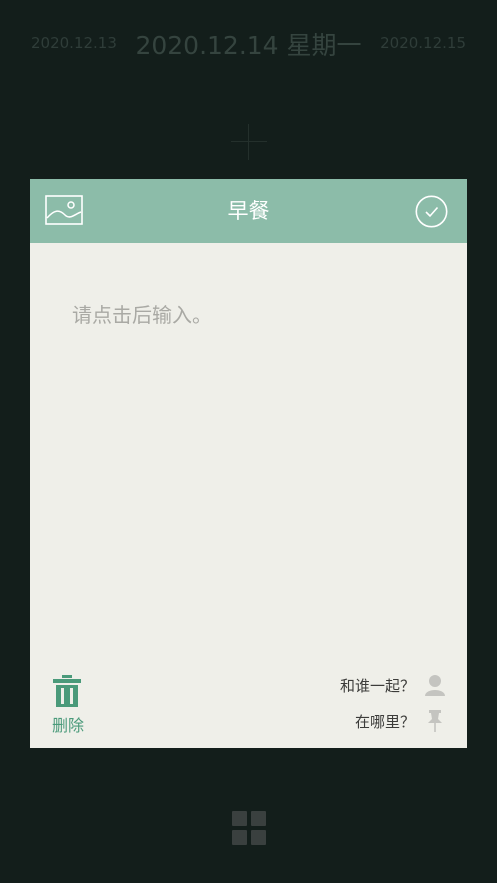  I want to click on location-field: 在哪里？, so click(400, 721).